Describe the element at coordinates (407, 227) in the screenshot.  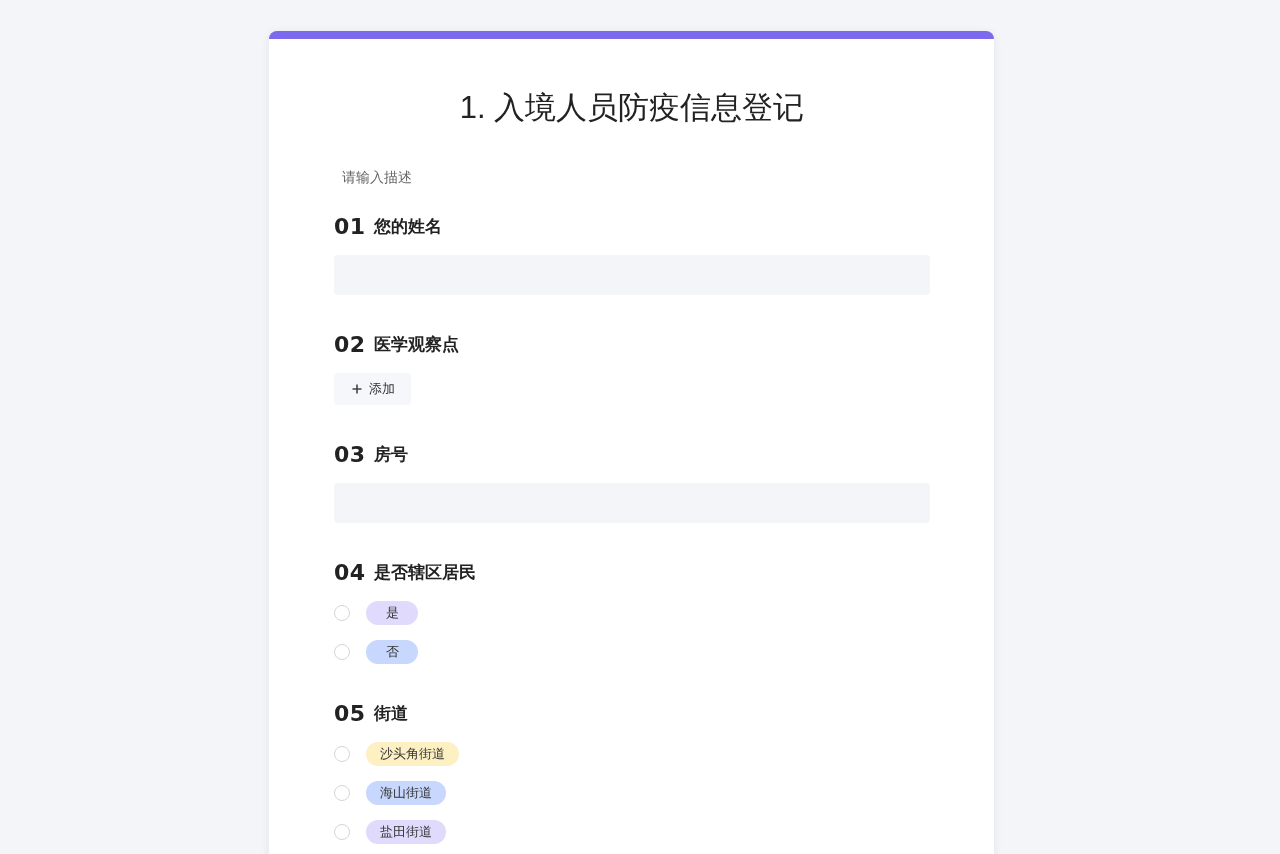
I see `question-label: 您的姓名` at that location.